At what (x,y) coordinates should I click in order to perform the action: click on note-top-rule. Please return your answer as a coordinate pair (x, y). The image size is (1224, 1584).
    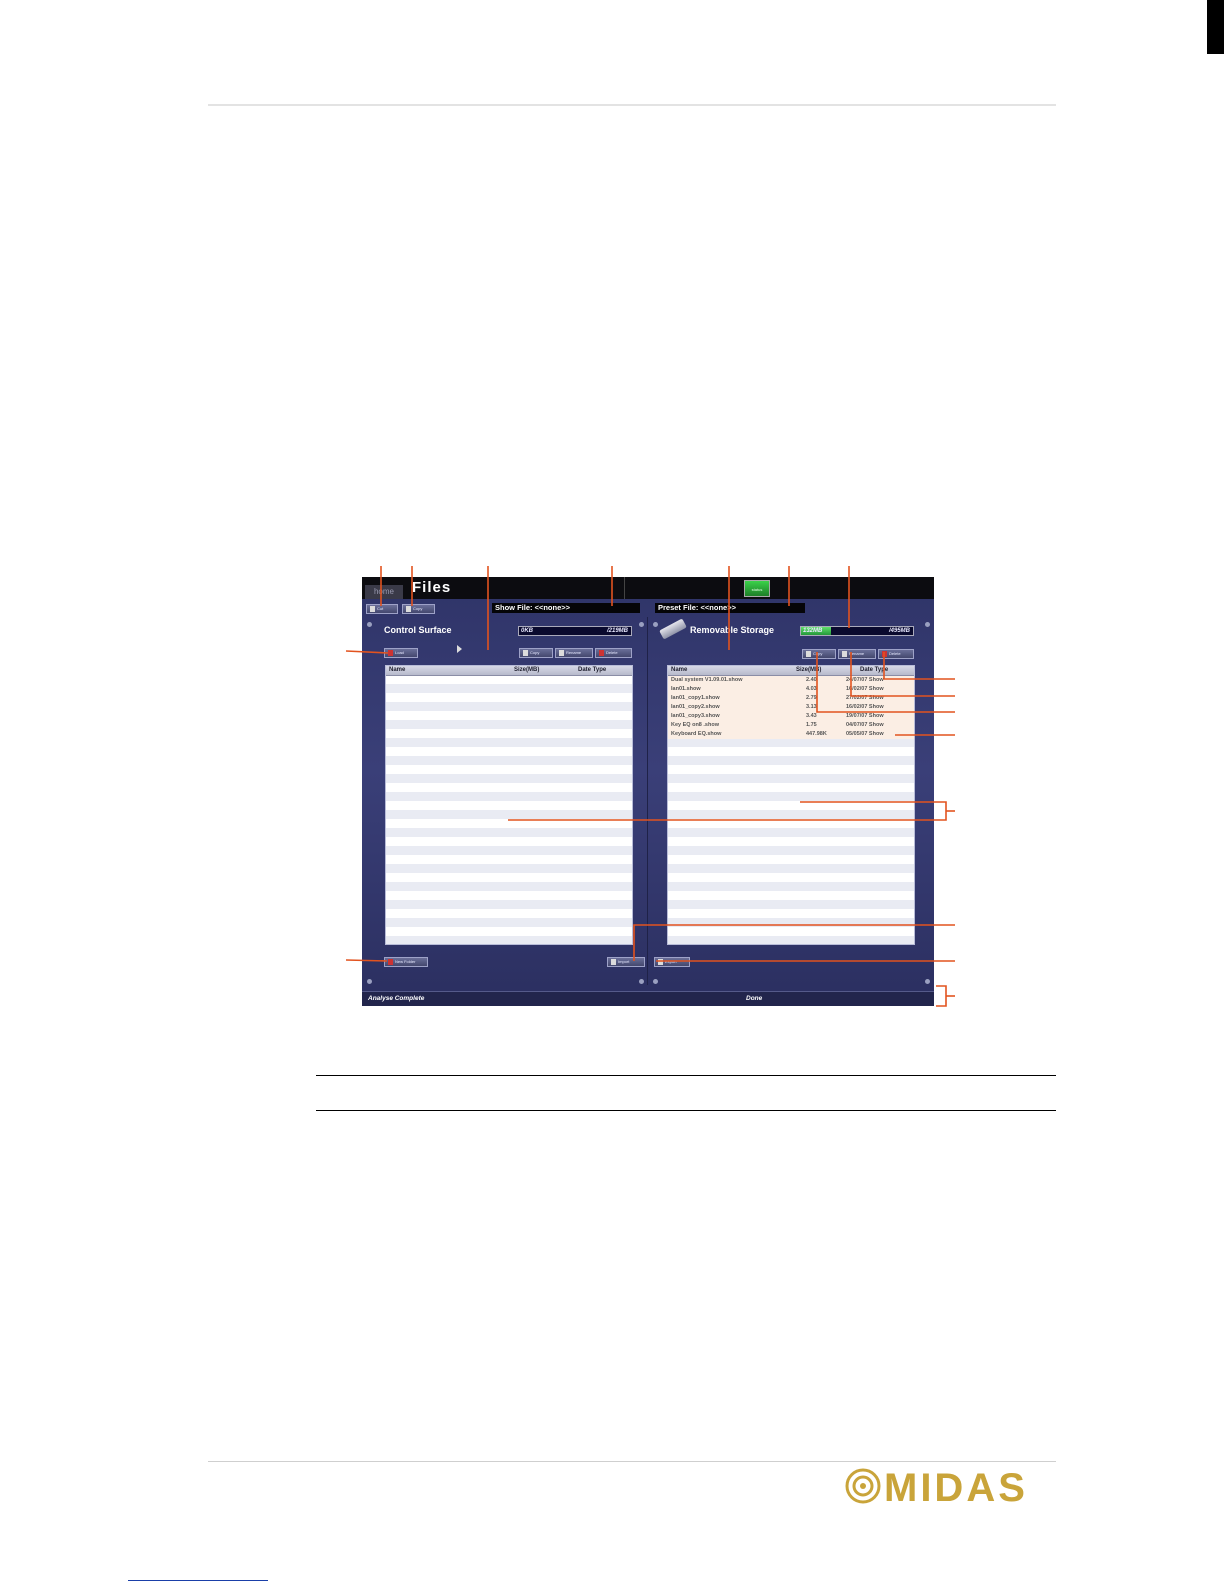
    Looking at the image, I should click on (686, 1075).